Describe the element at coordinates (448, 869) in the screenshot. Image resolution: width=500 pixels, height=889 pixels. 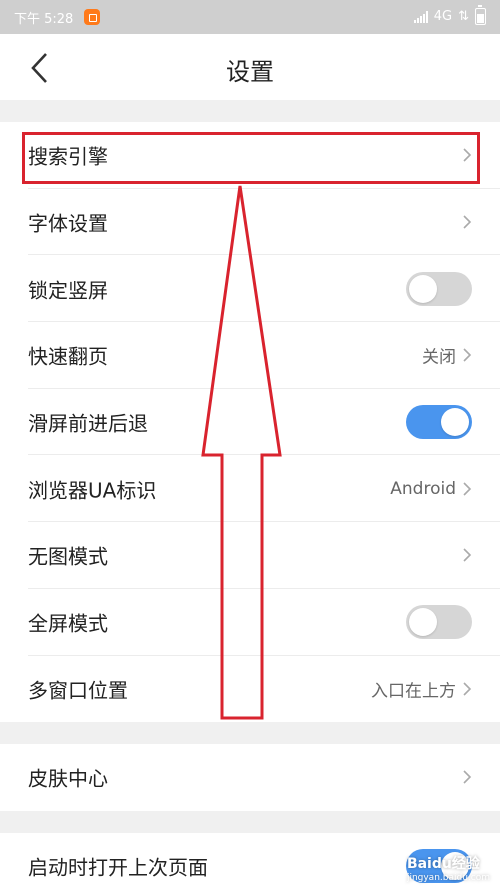
I see `watermark-logo: Baidu经验 jingyan.baidu.com` at that location.